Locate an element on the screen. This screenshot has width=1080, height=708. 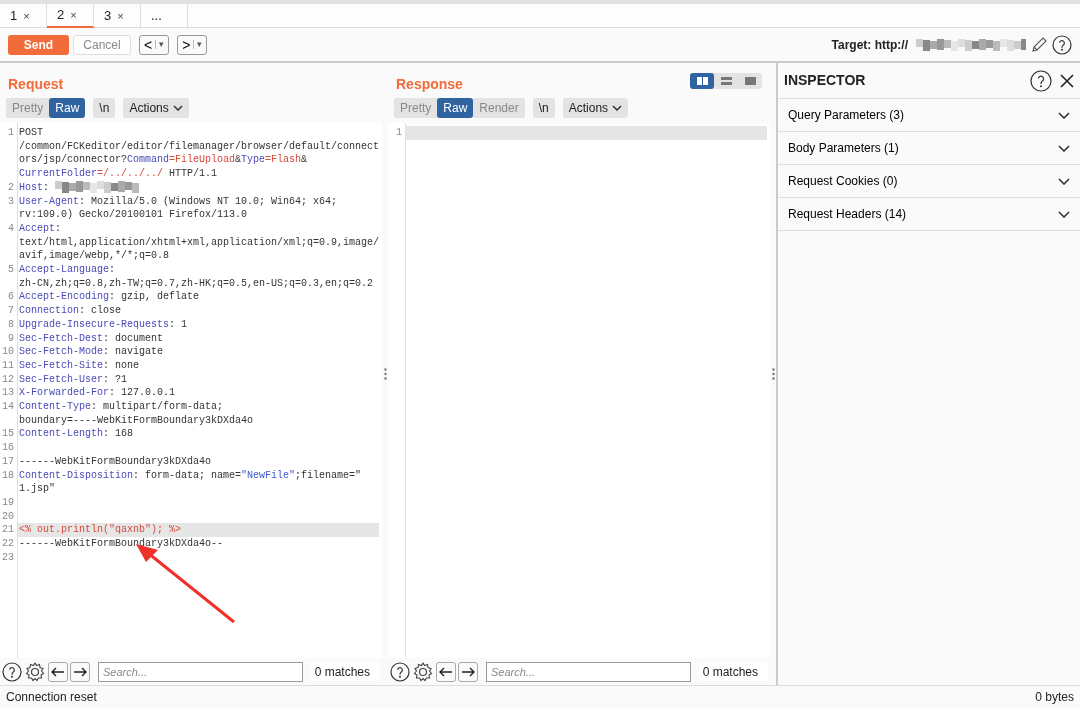
code-line: X-Forwarded-For: 127.0.0.1 is located at coordinates (98, 393).